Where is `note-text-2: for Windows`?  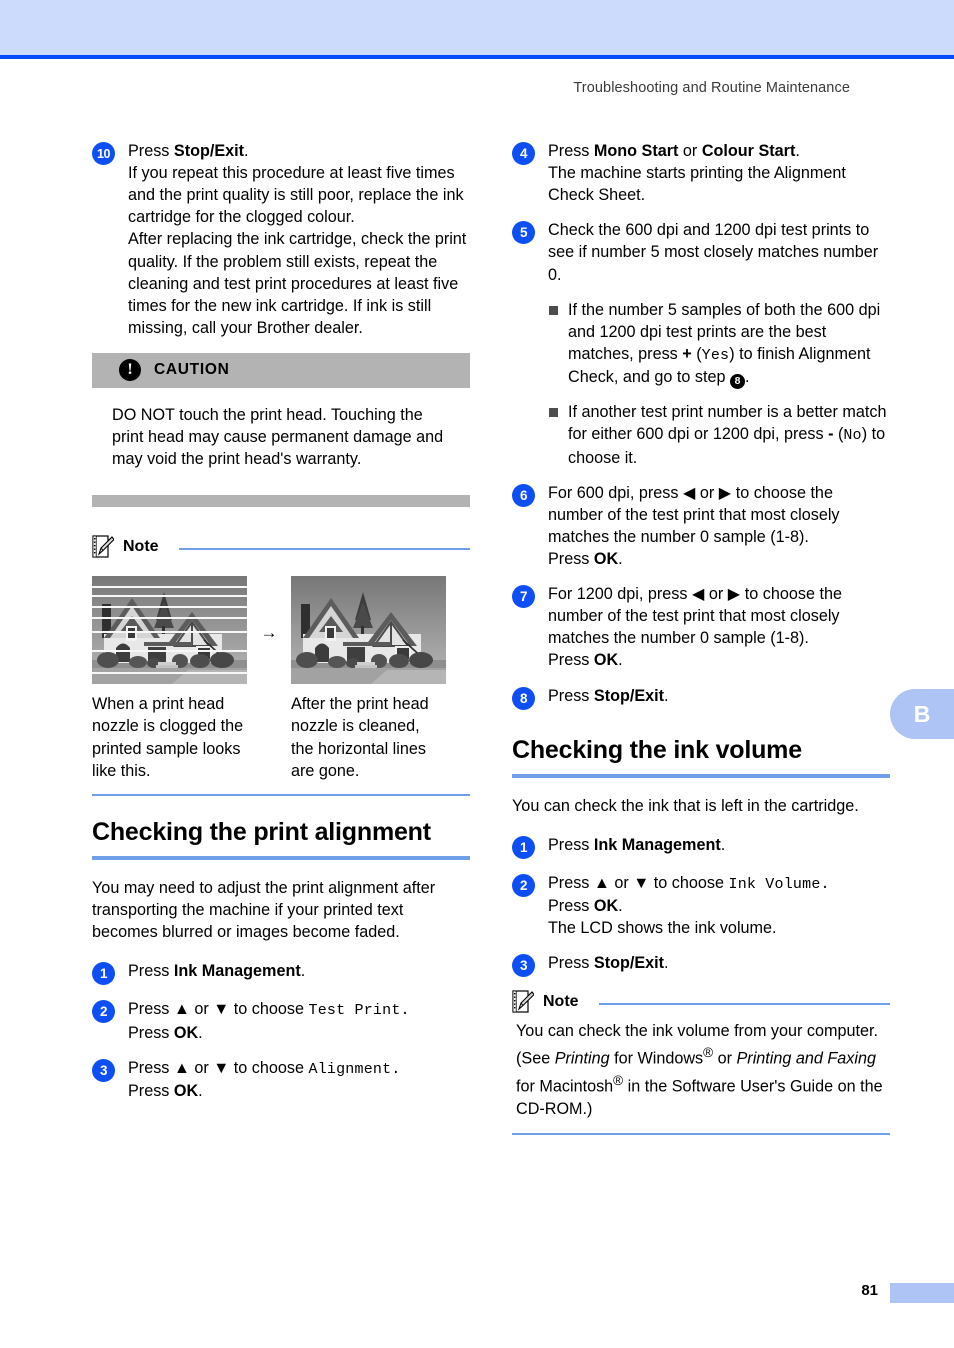 note-text-2: for Windows is located at coordinates (656, 1058).